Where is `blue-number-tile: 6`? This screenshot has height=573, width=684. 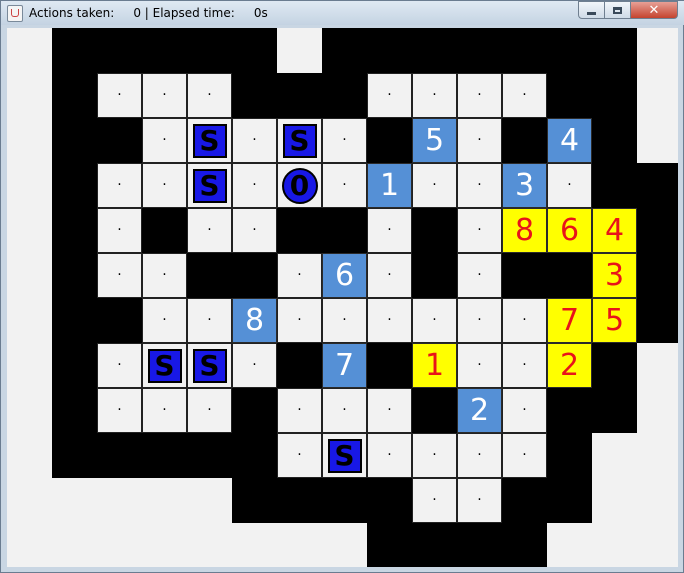 blue-number-tile: 6 is located at coordinates (344, 275).